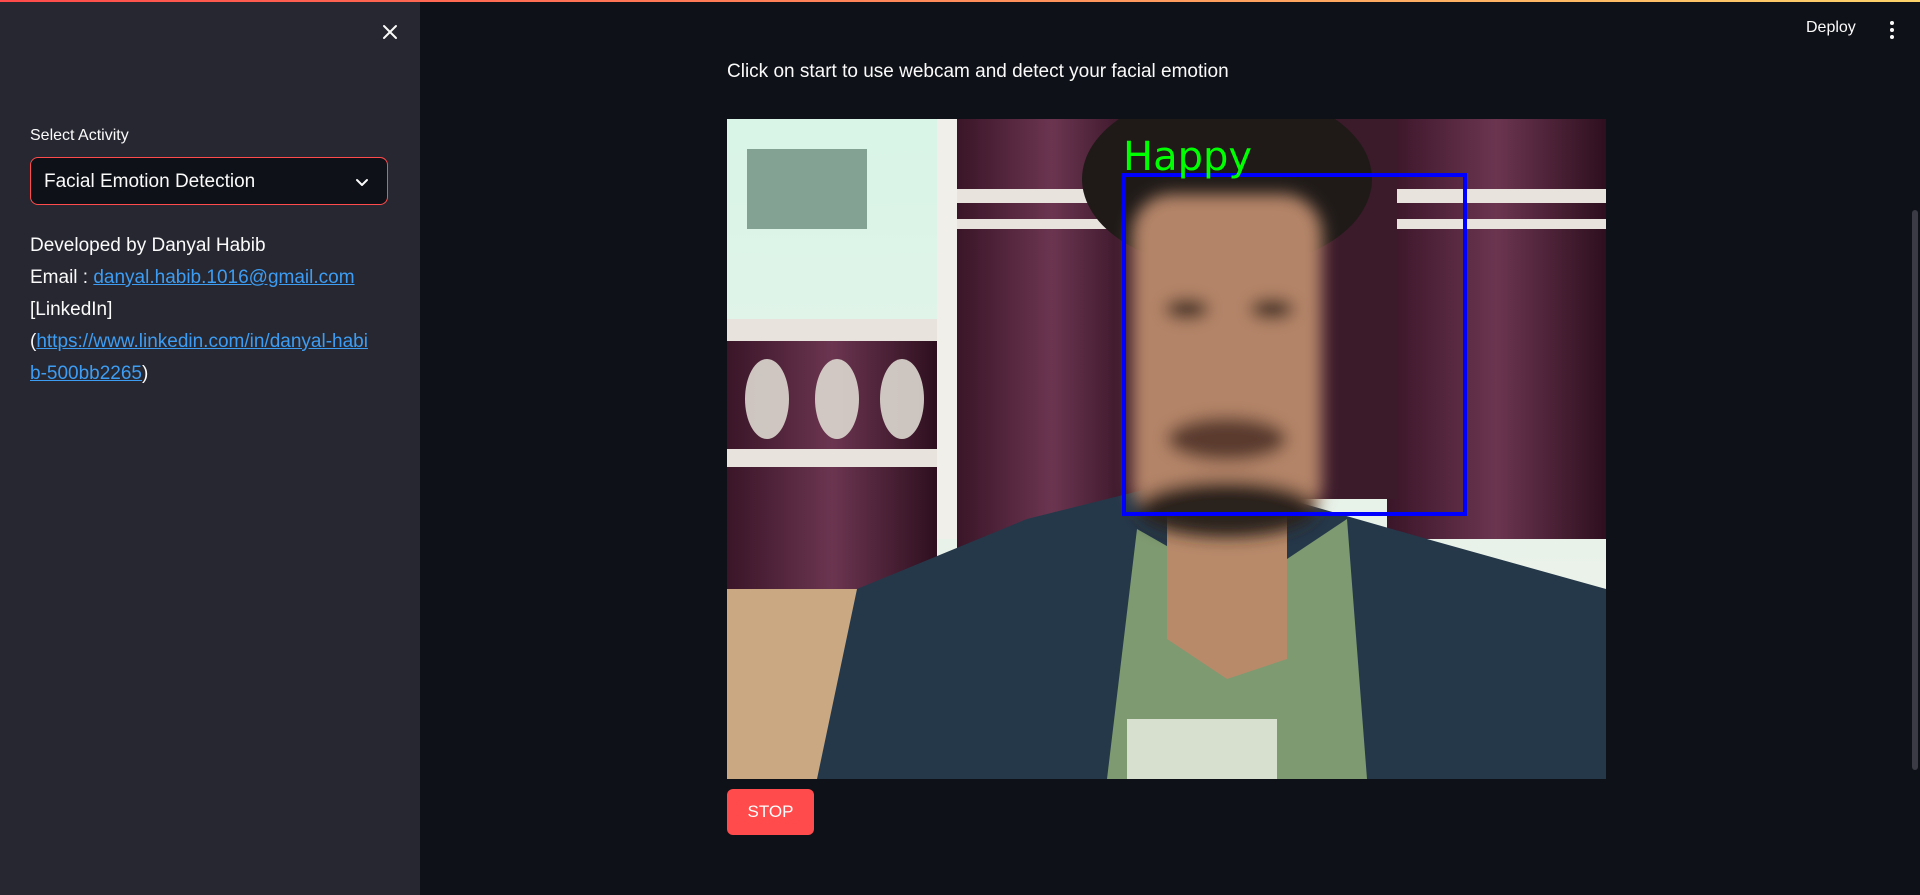 The width and height of the screenshot is (1920, 895). I want to click on close-sidebar-button, so click(390, 32).